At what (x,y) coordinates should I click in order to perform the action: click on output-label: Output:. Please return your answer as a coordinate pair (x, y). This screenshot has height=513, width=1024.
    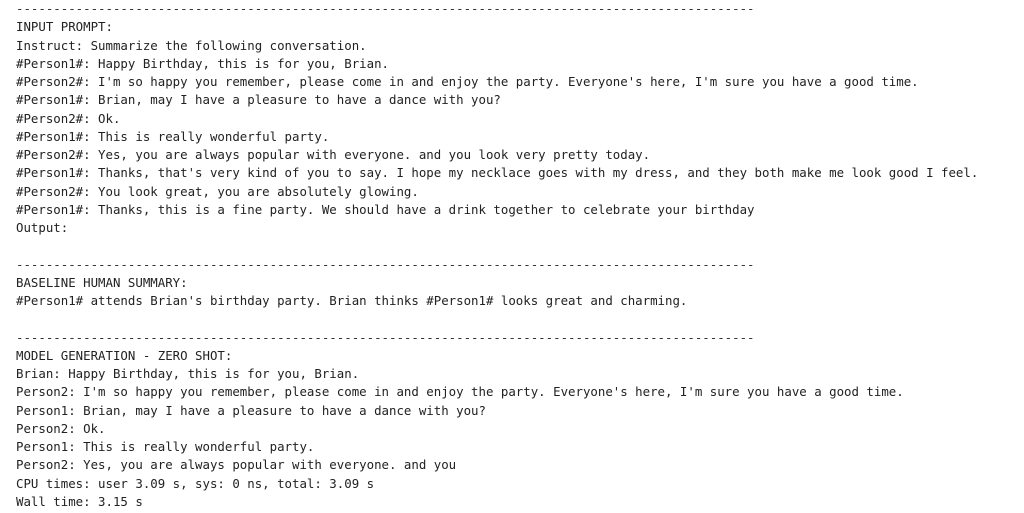
    Looking at the image, I should click on (42, 227).